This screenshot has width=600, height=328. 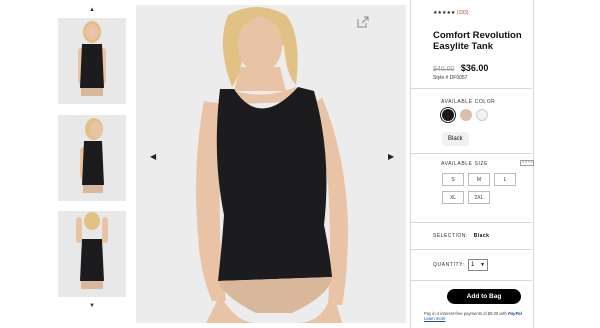 What do you see at coordinates (453, 197) in the screenshot?
I see `size-option-xl: XL` at bounding box center [453, 197].